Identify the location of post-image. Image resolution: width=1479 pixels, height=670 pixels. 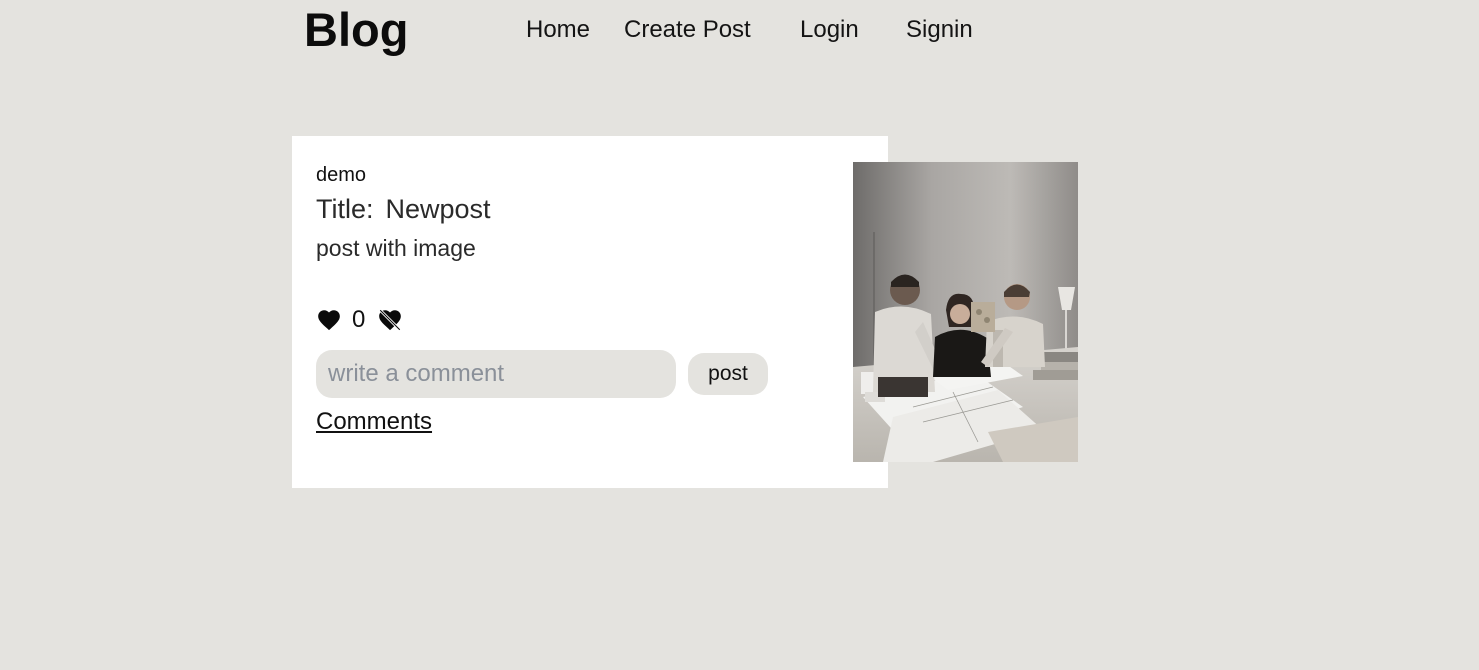
(965, 312).